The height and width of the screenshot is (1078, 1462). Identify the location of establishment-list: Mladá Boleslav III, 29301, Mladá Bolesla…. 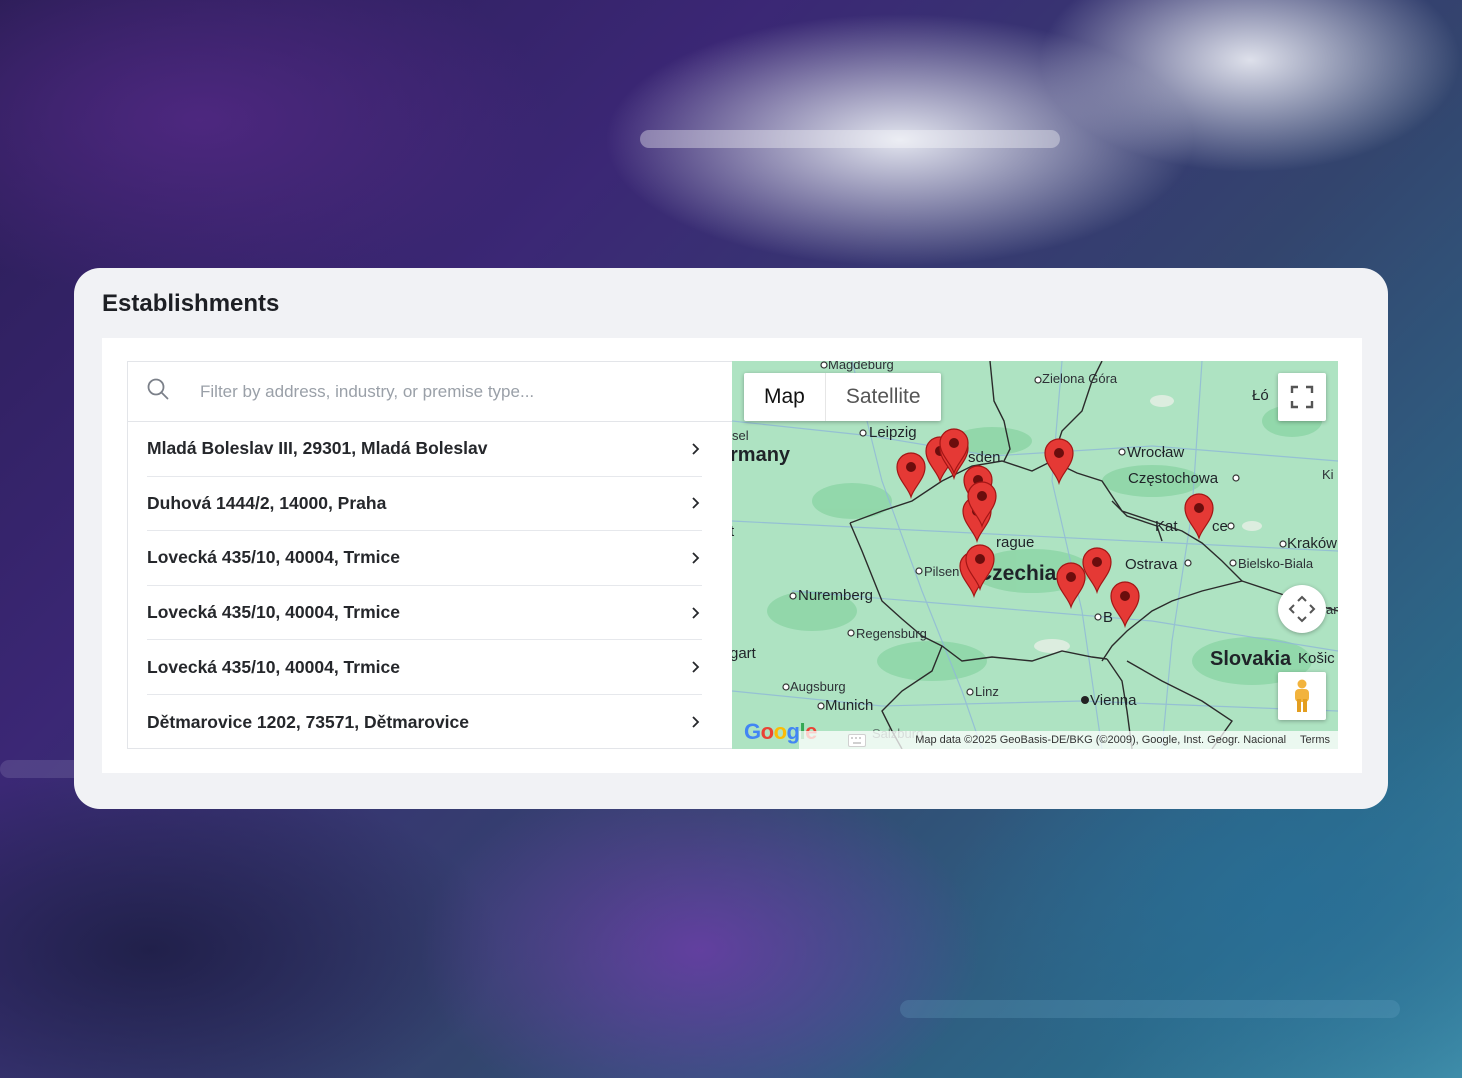
(430, 586).